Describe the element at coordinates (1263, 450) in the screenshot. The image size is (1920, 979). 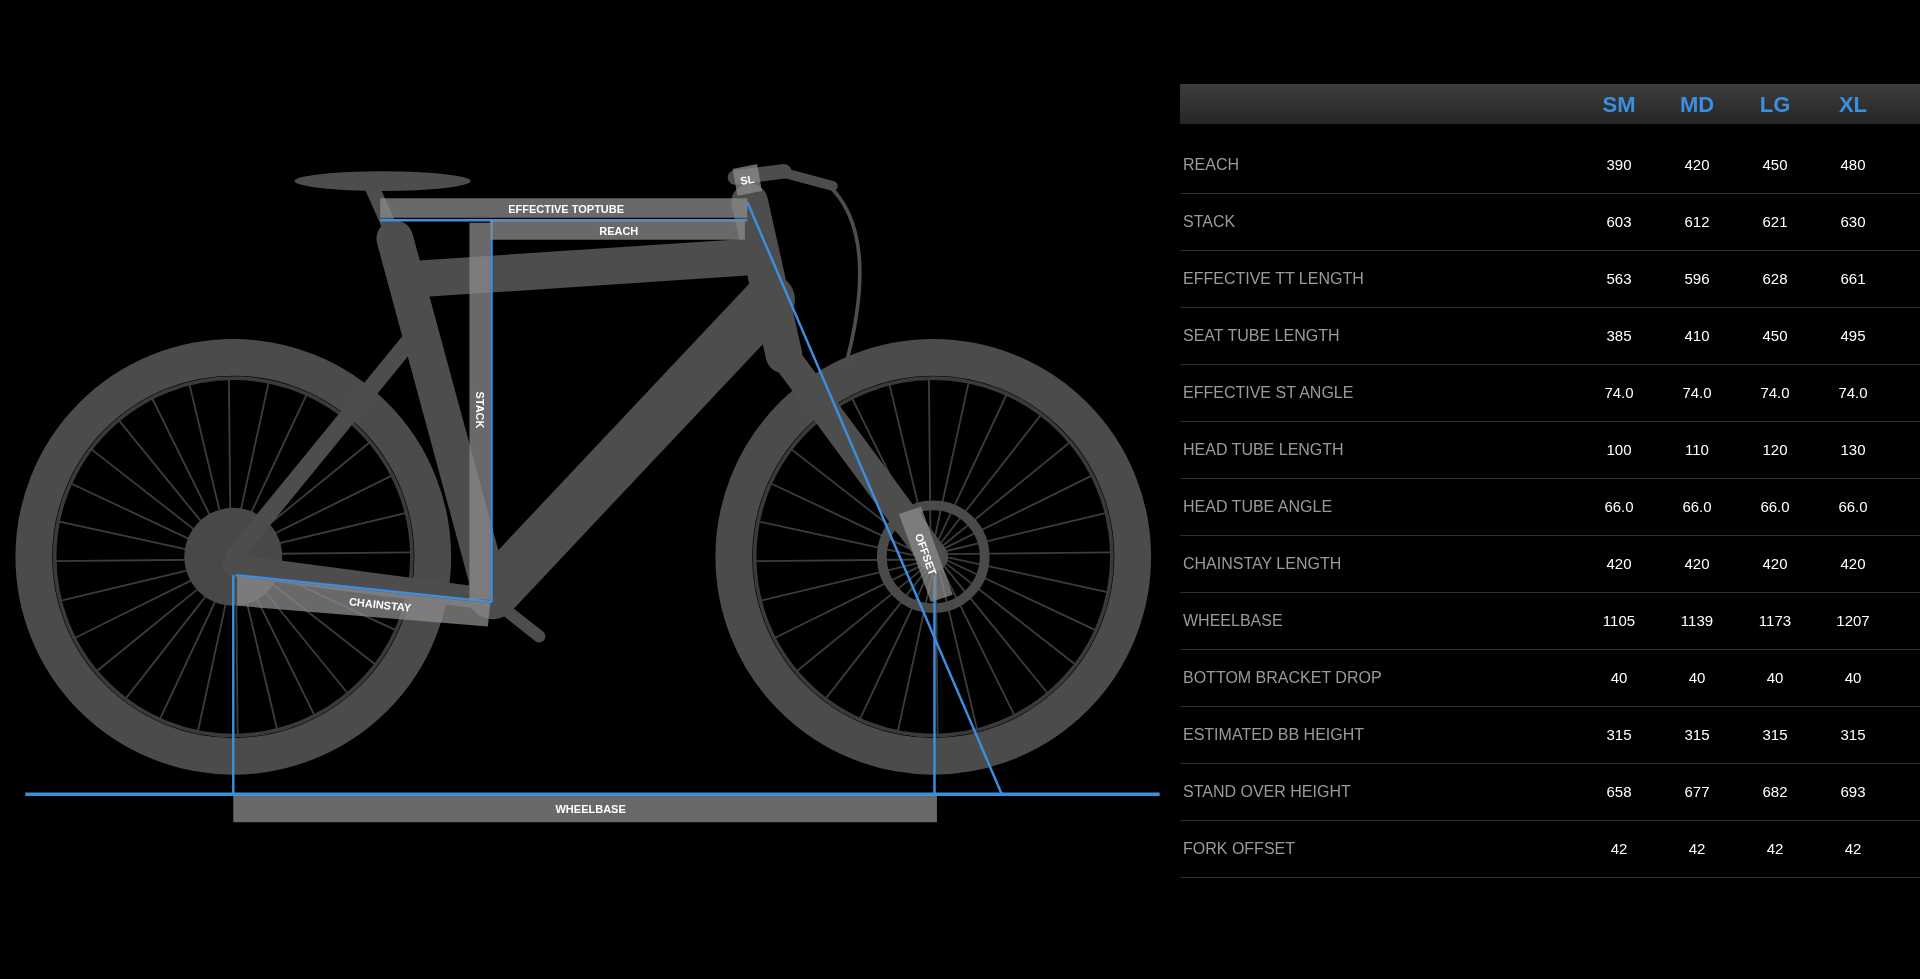
I see `row-label: HEAD TUBE LENGTH` at that location.